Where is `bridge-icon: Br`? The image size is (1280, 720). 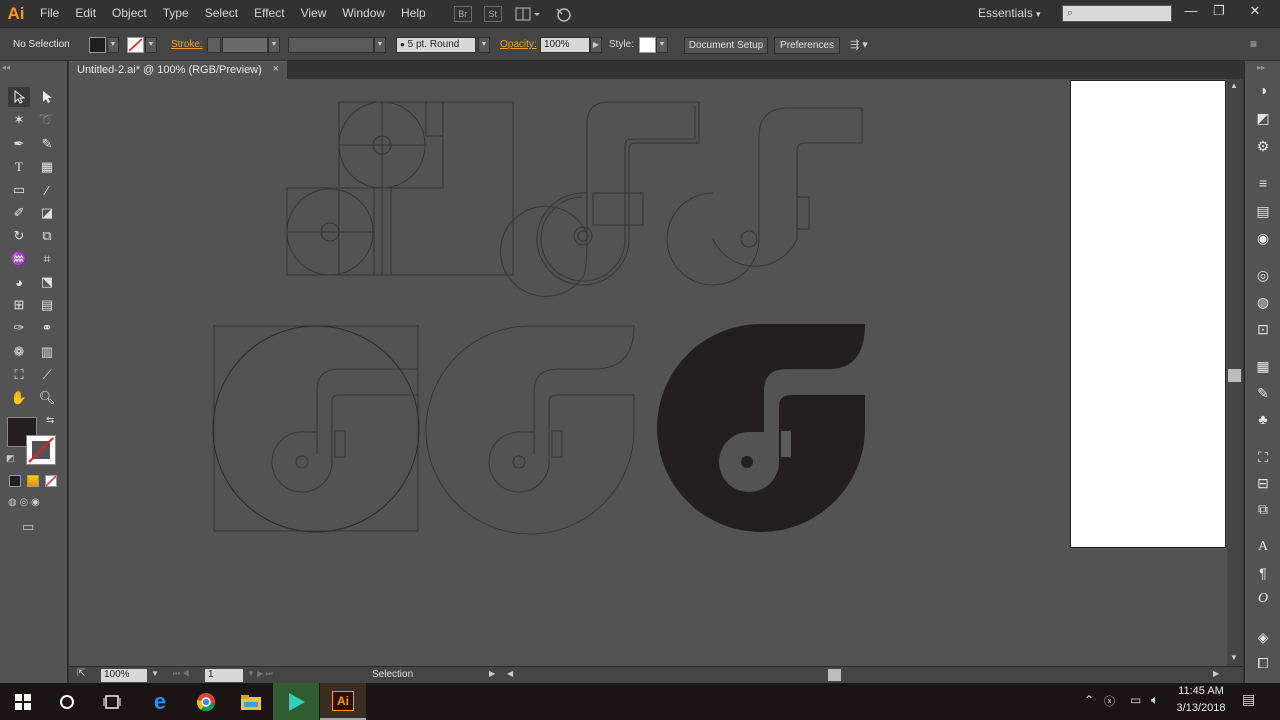 bridge-icon: Br is located at coordinates (462, 13).